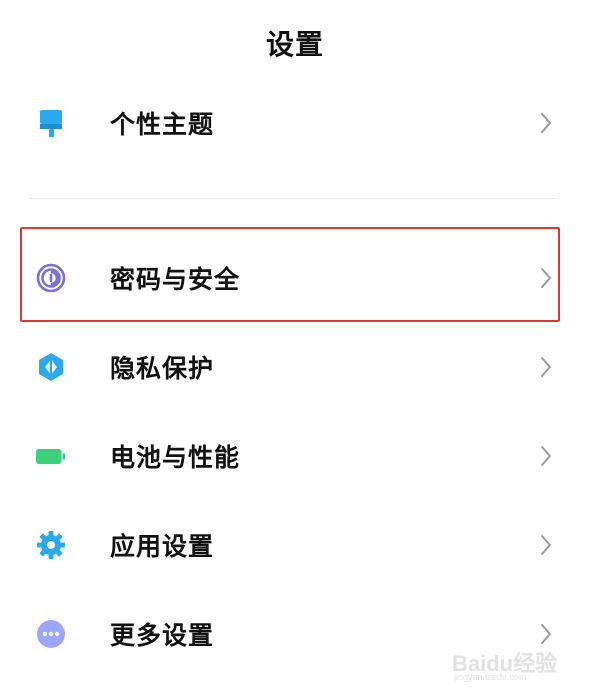  What do you see at coordinates (295, 456) in the screenshot?
I see `menu-item-battery: 电池与性能` at bounding box center [295, 456].